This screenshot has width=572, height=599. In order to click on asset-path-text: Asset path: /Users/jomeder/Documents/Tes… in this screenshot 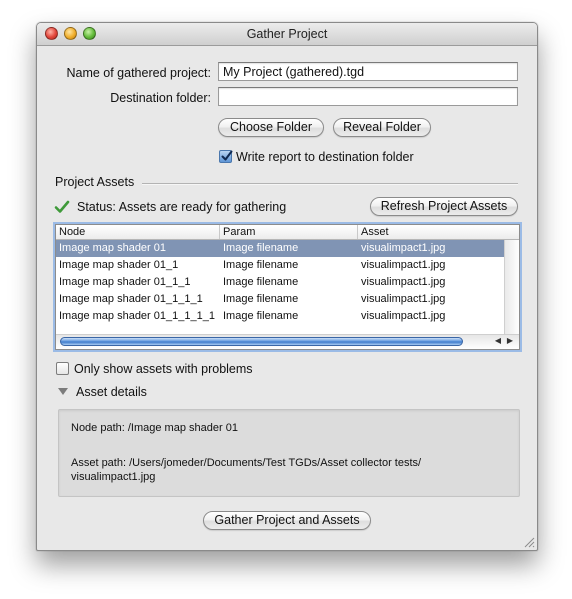, I will do `click(246, 463)`.